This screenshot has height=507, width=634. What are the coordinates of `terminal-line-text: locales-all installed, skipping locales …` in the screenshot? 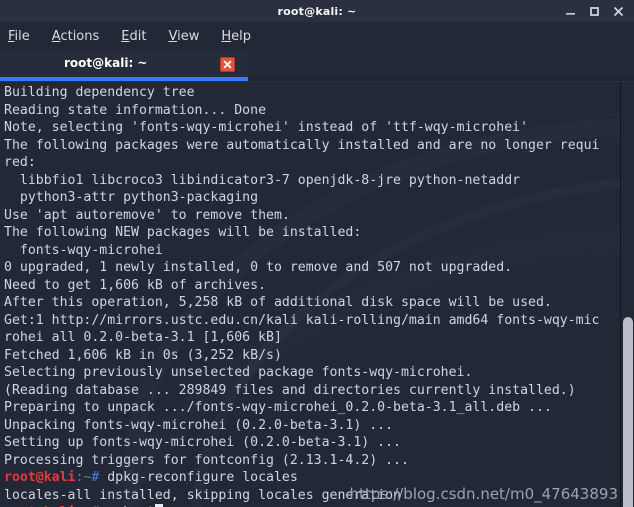 It's located at (202, 495).